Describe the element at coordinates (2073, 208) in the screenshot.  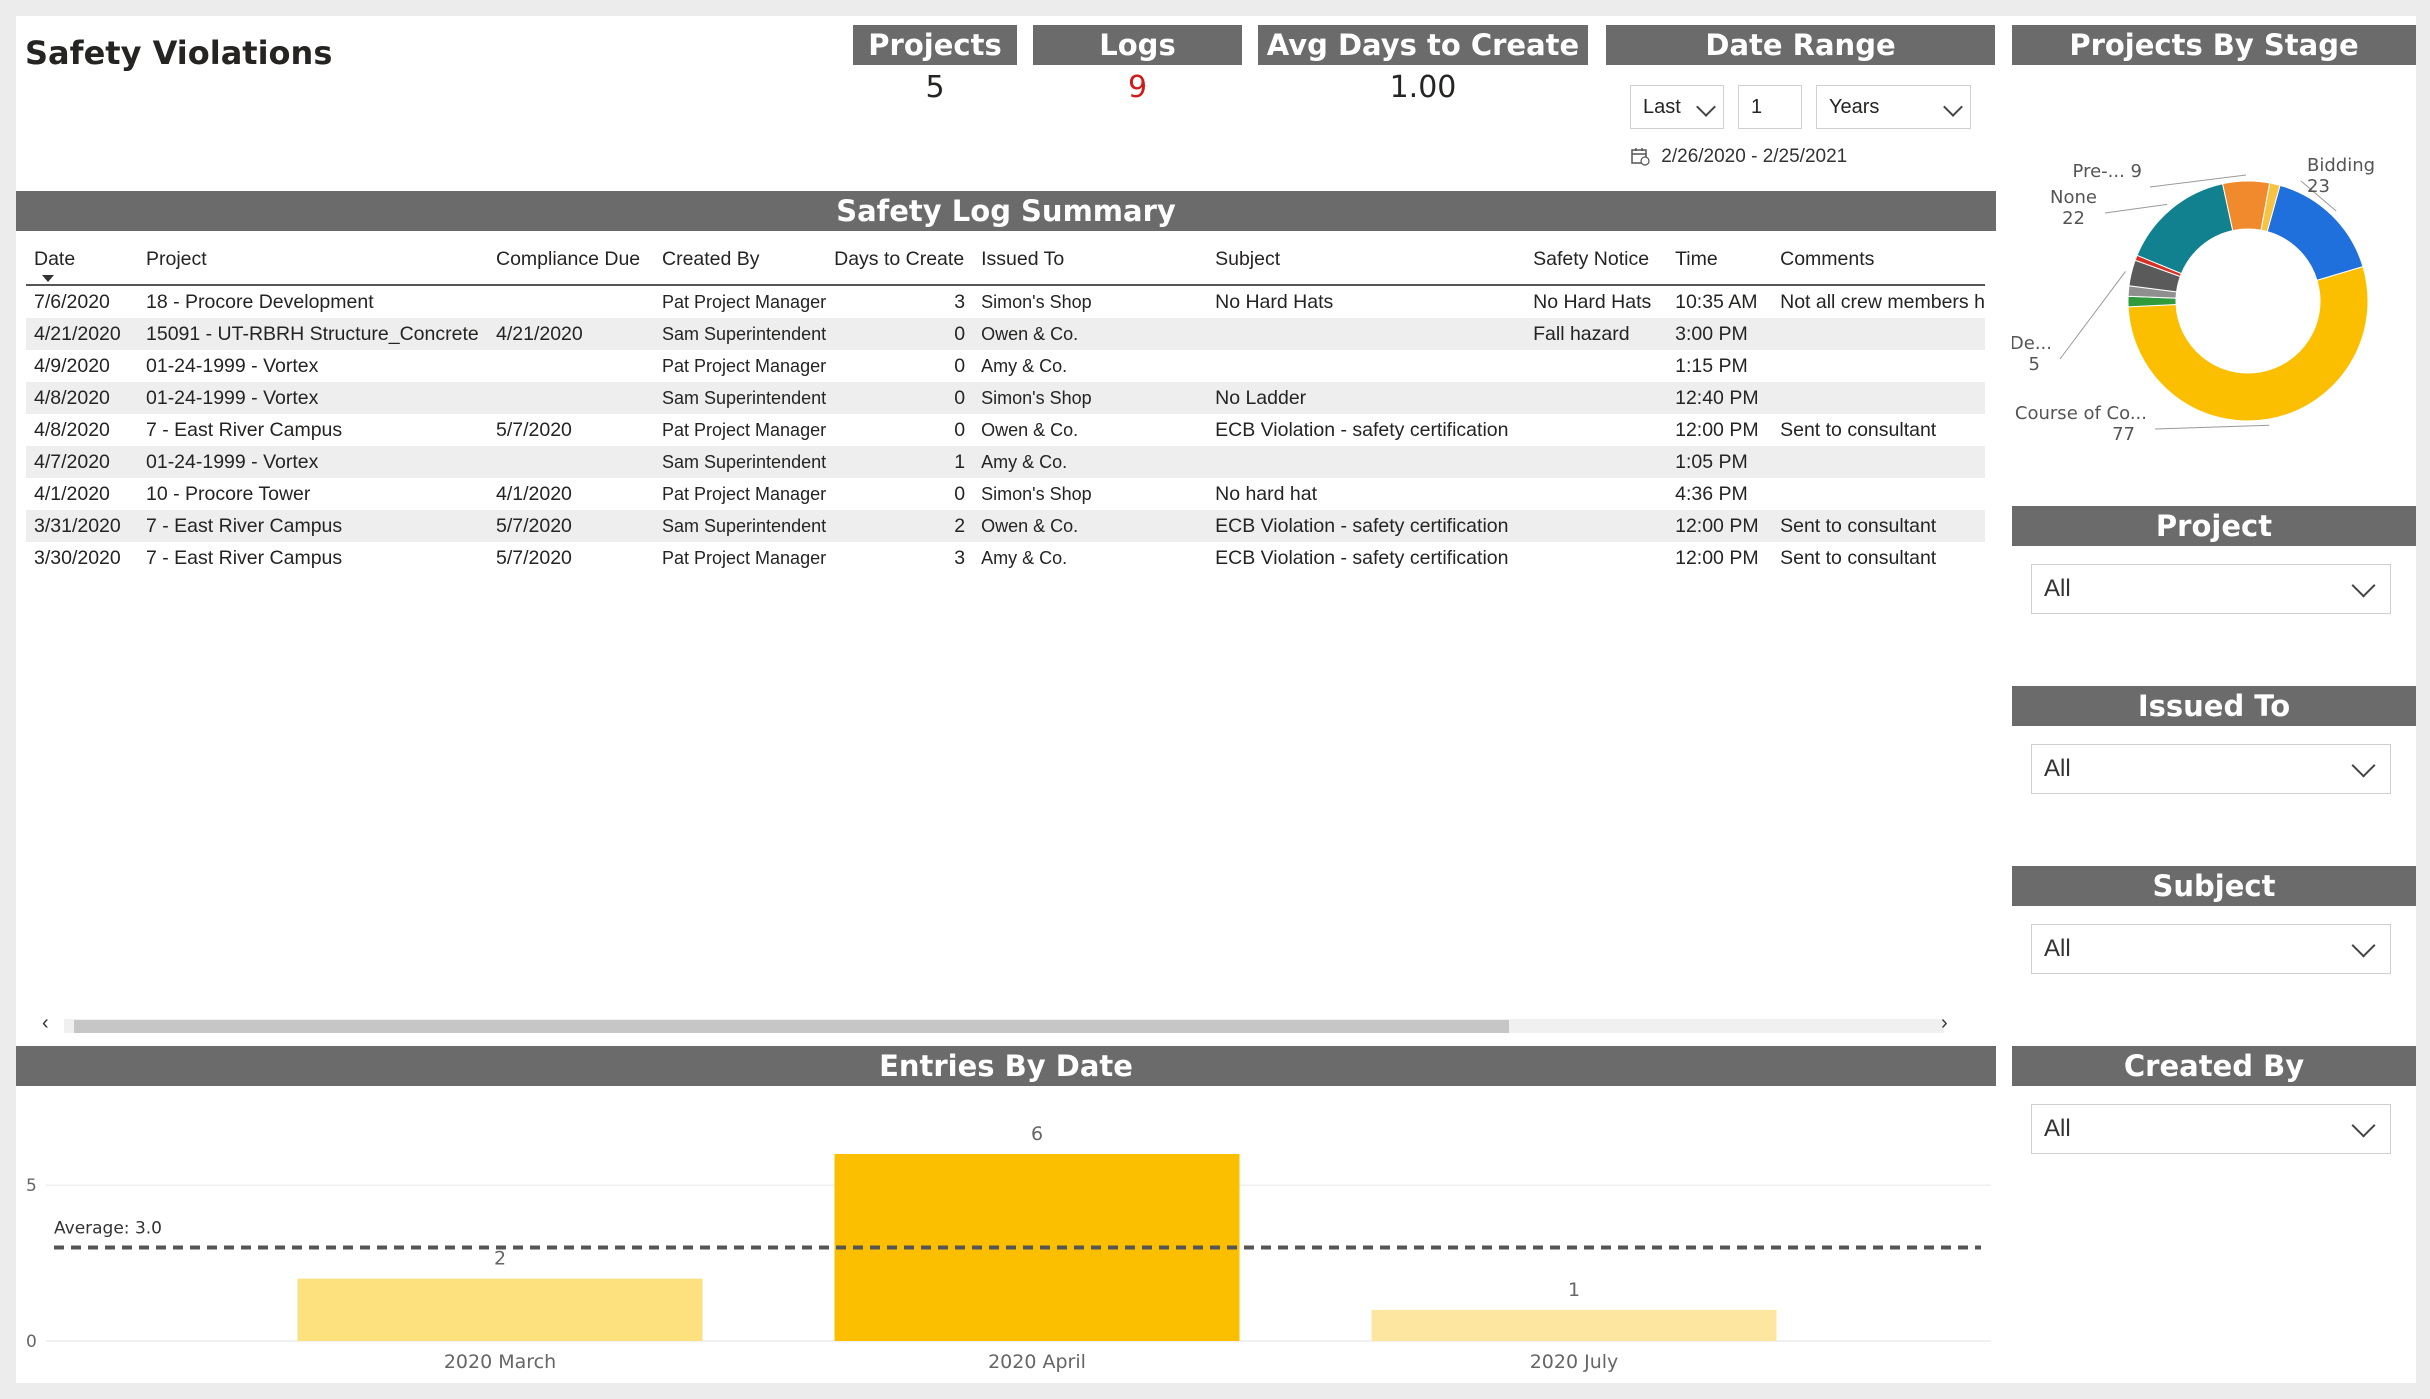
I see `slice-label: None 22` at that location.